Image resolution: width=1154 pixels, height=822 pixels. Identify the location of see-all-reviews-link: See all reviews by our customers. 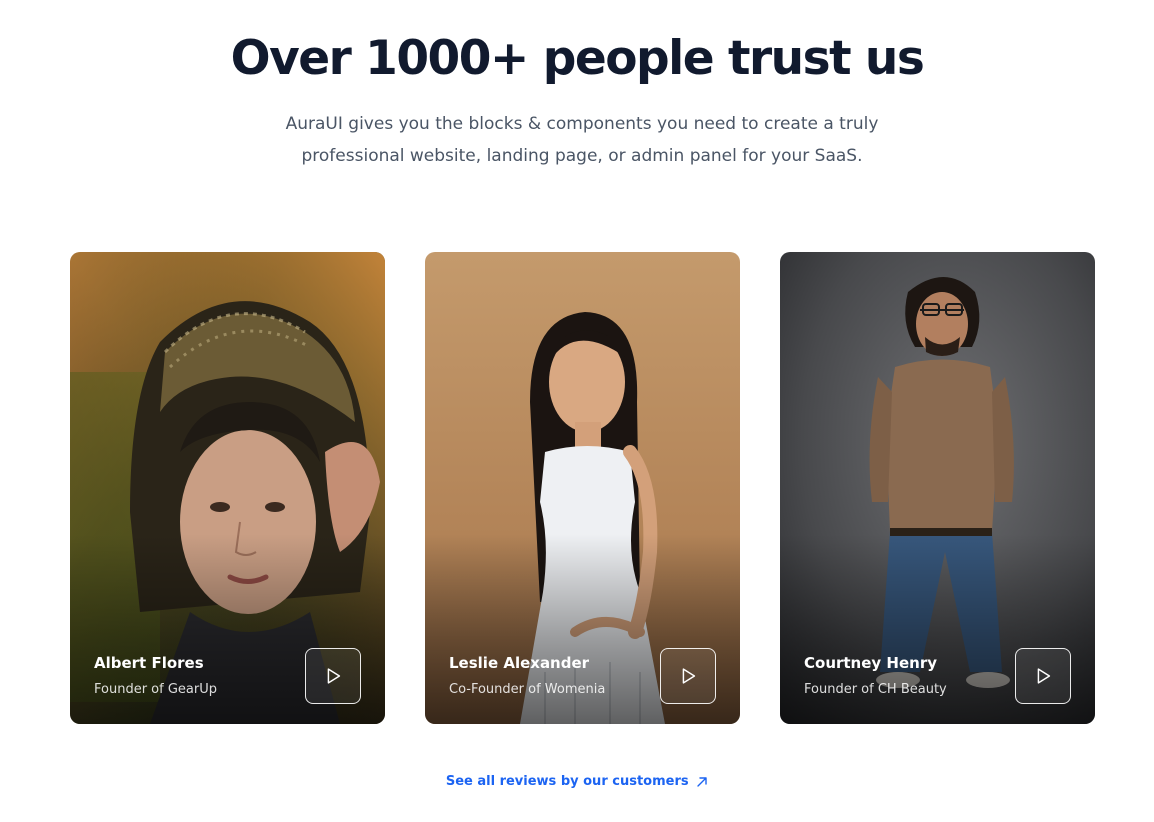
(577, 781).